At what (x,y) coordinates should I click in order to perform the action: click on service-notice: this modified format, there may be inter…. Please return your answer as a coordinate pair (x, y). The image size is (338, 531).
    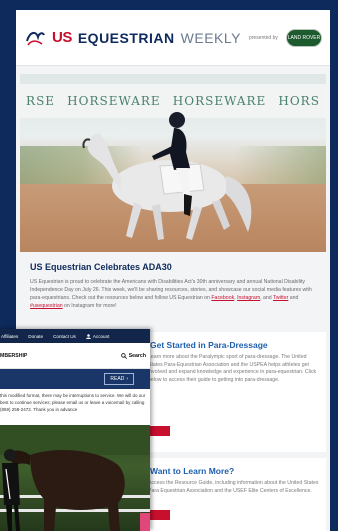
    Looking at the image, I should click on (73, 402).